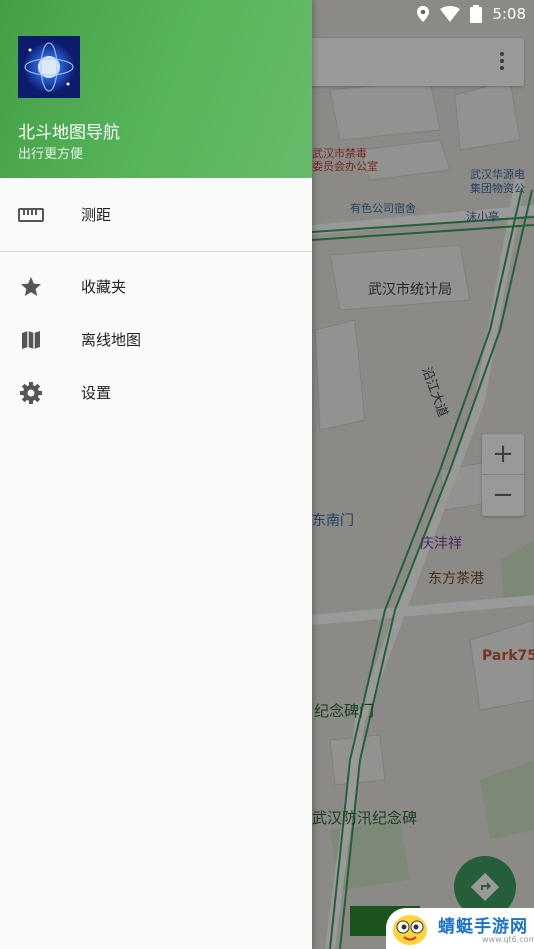  What do you see at coordinates (96, 393) in the screenshot?
I see `menu-item-label: 设置` at bounding box center [96, 393].